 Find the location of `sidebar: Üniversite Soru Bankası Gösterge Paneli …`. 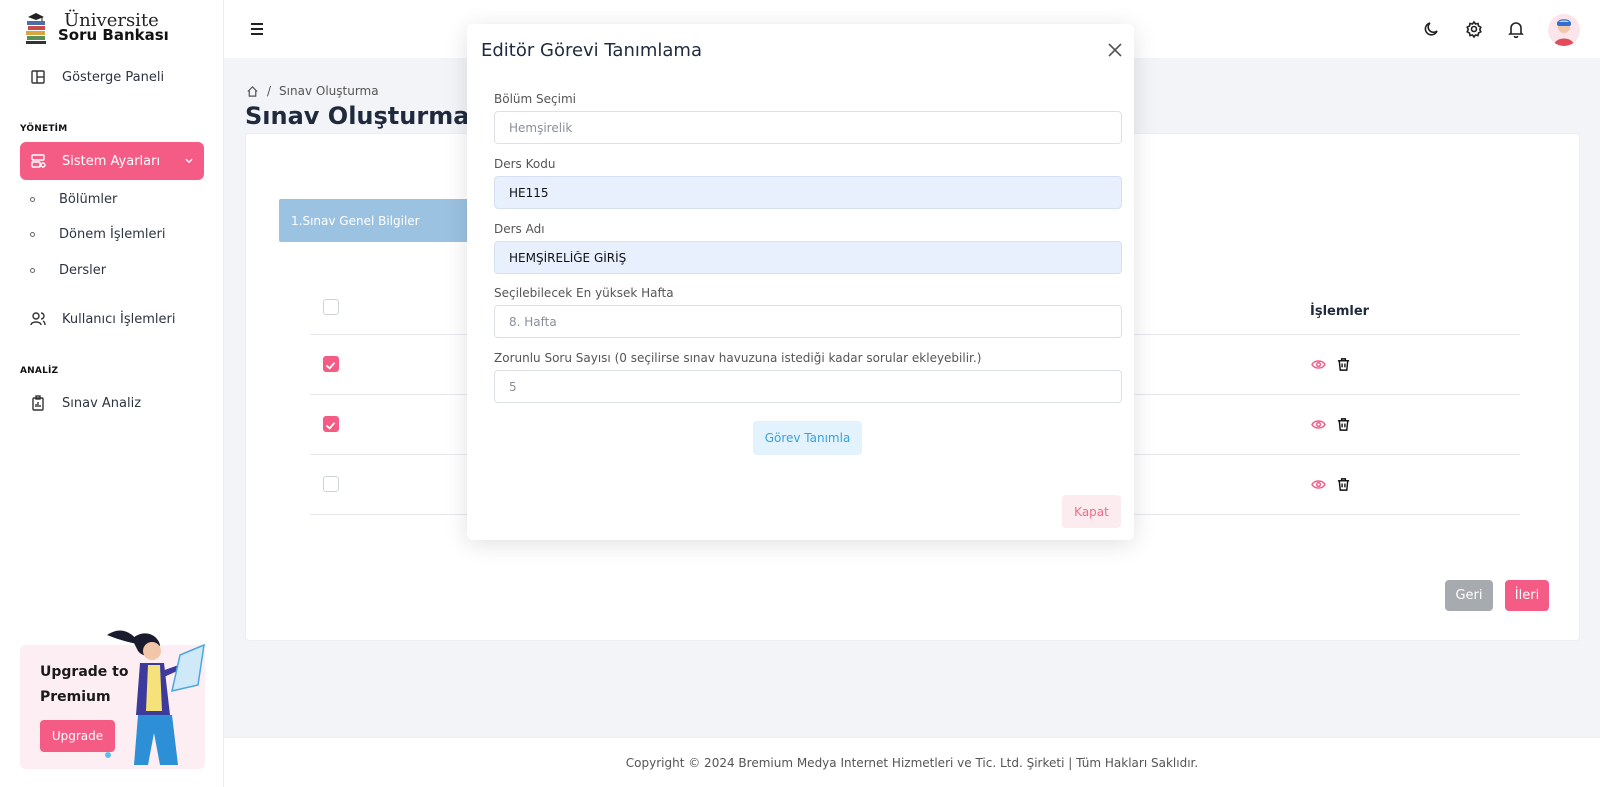

sidebar: Üniversite Soru Bankası Gösterge Paneli … is located at coordinates (112, 393).